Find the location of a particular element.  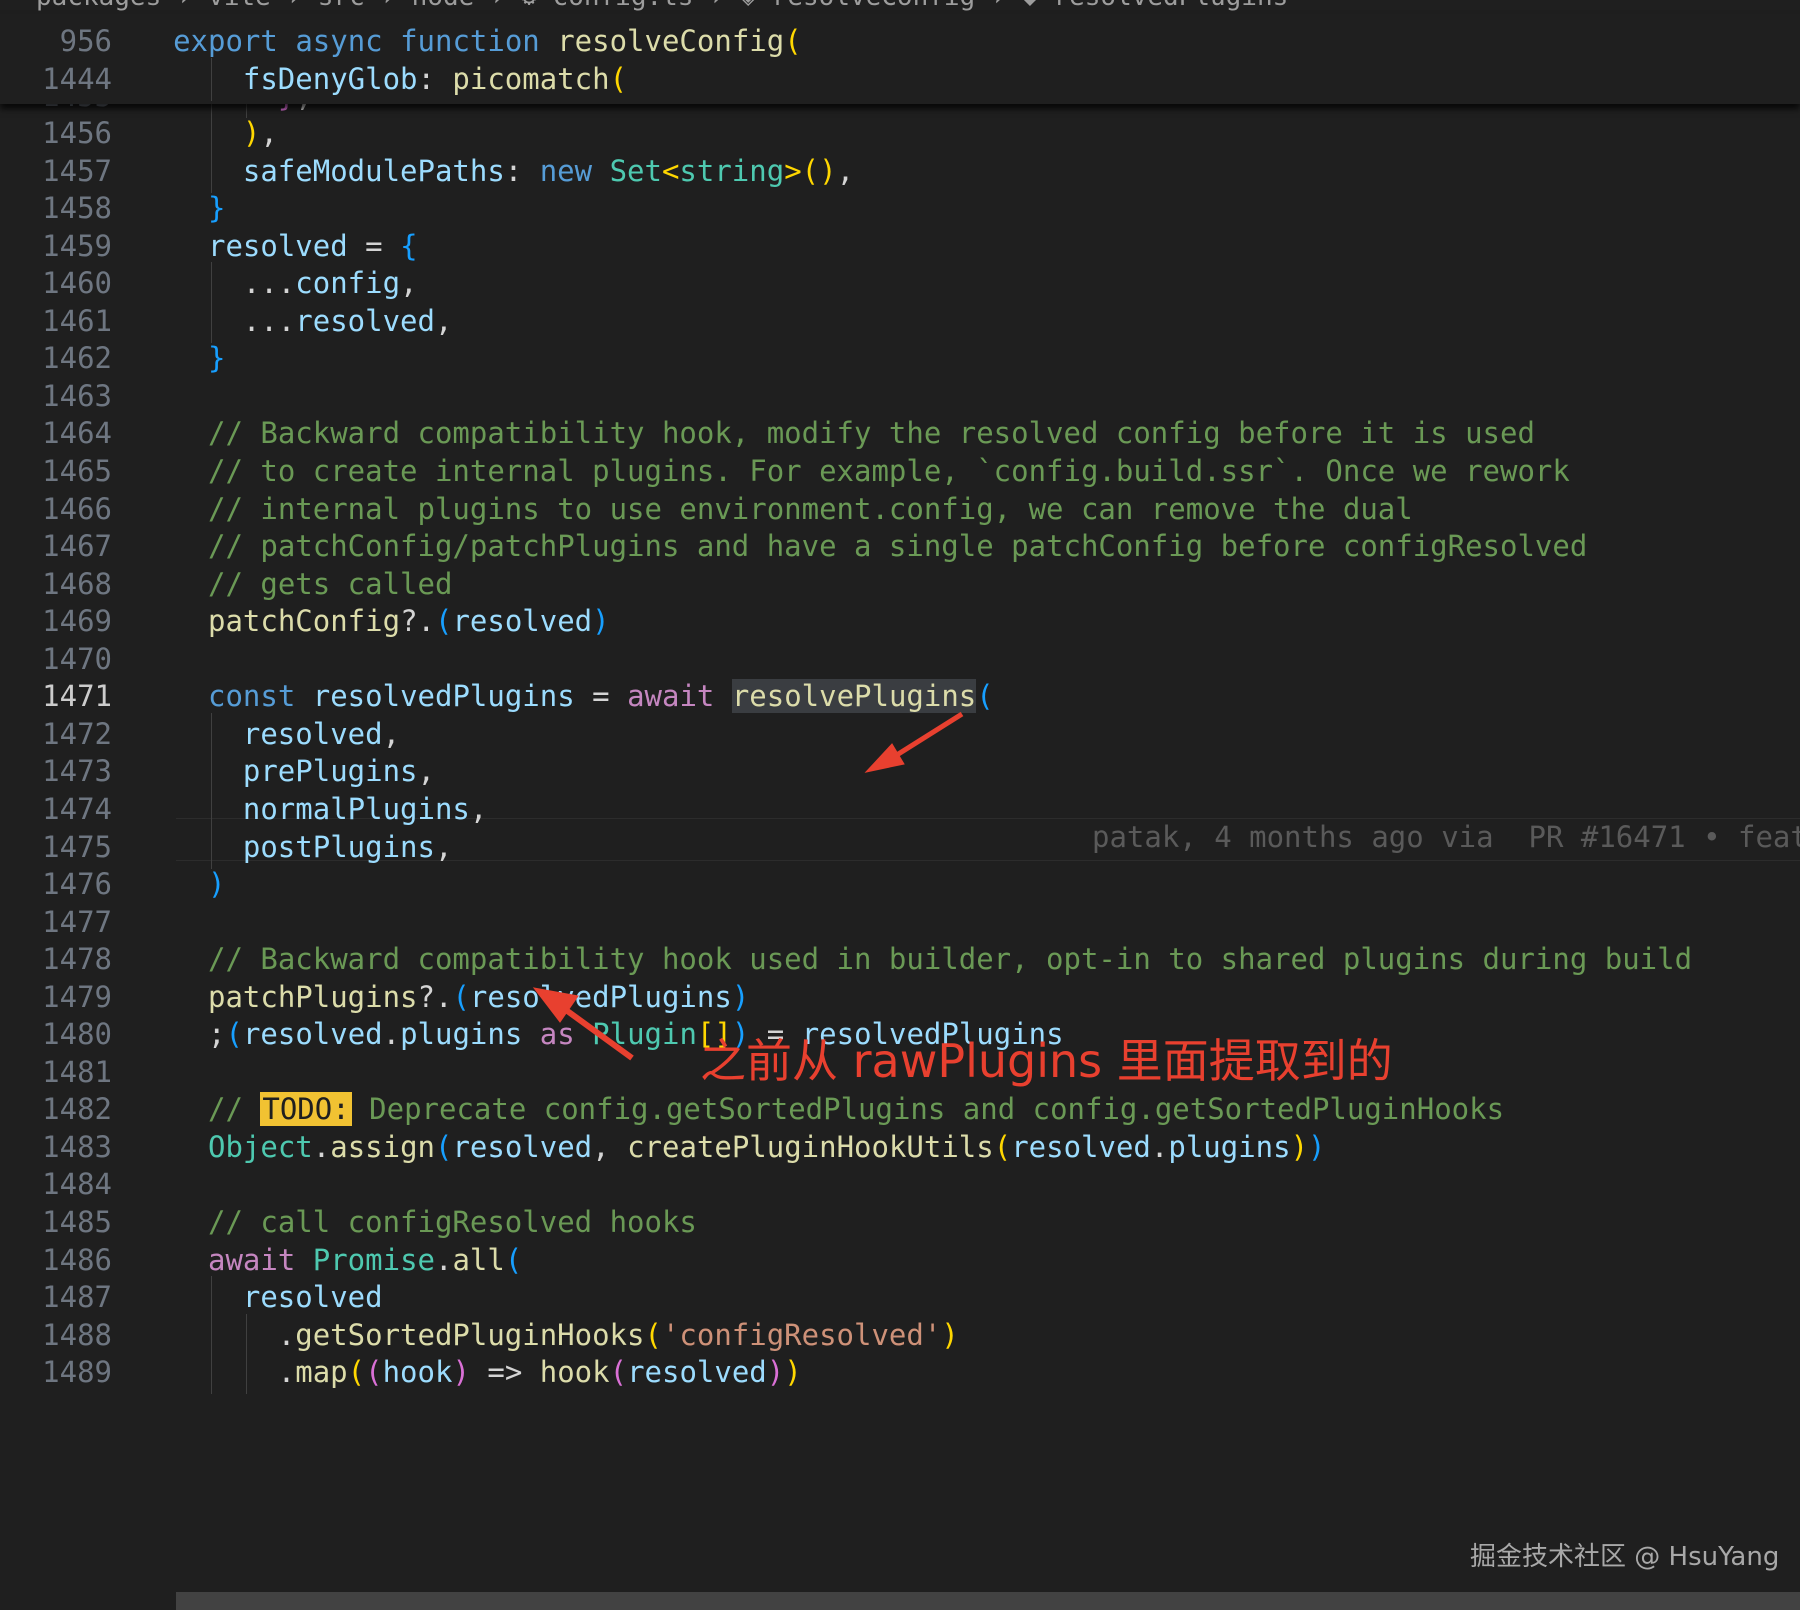

line-number: 1457 is located at coordinates (57, 171).